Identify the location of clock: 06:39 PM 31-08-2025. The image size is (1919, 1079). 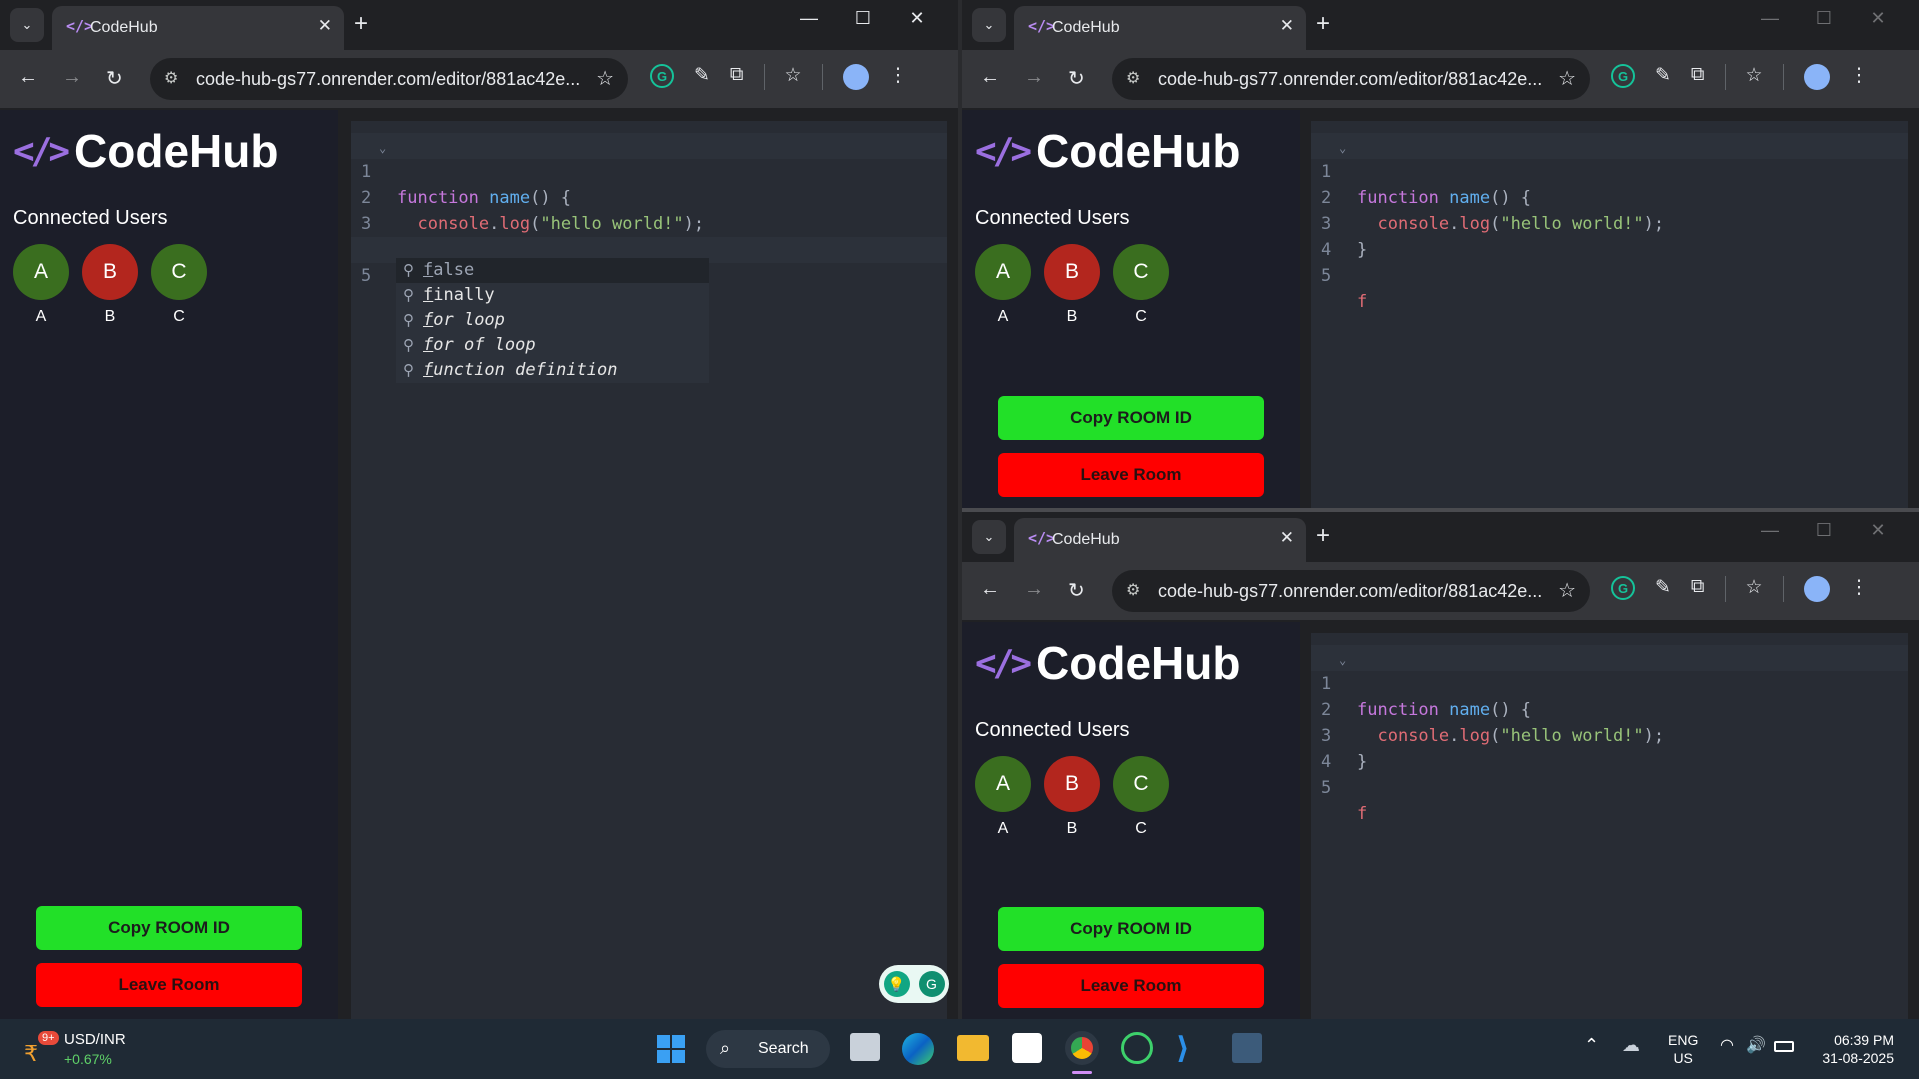
(1851, 1049).